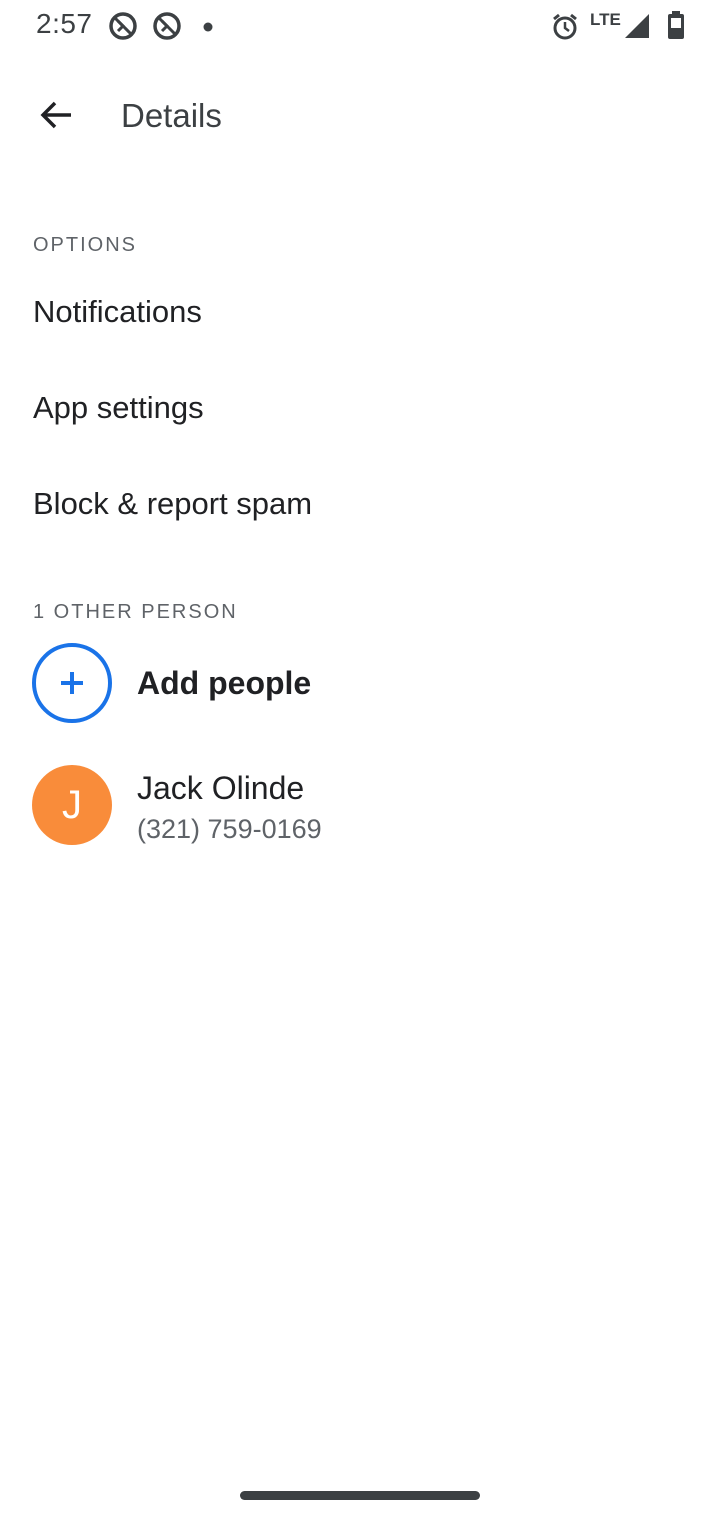  What do you see at coordinates (85, 245) in the screenshot?
I see `options-section-header: OPTIONS` at bounding box center [85, 245].